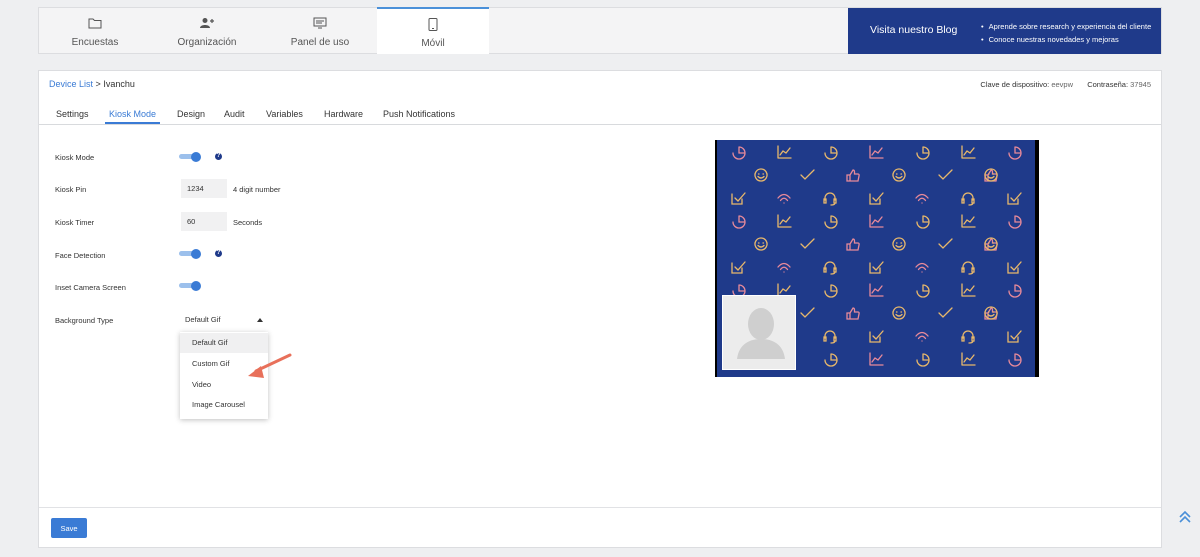 The image size is (1200, 557). I want to click on nav-tab-label: Panel de uso, so click(320, 42).